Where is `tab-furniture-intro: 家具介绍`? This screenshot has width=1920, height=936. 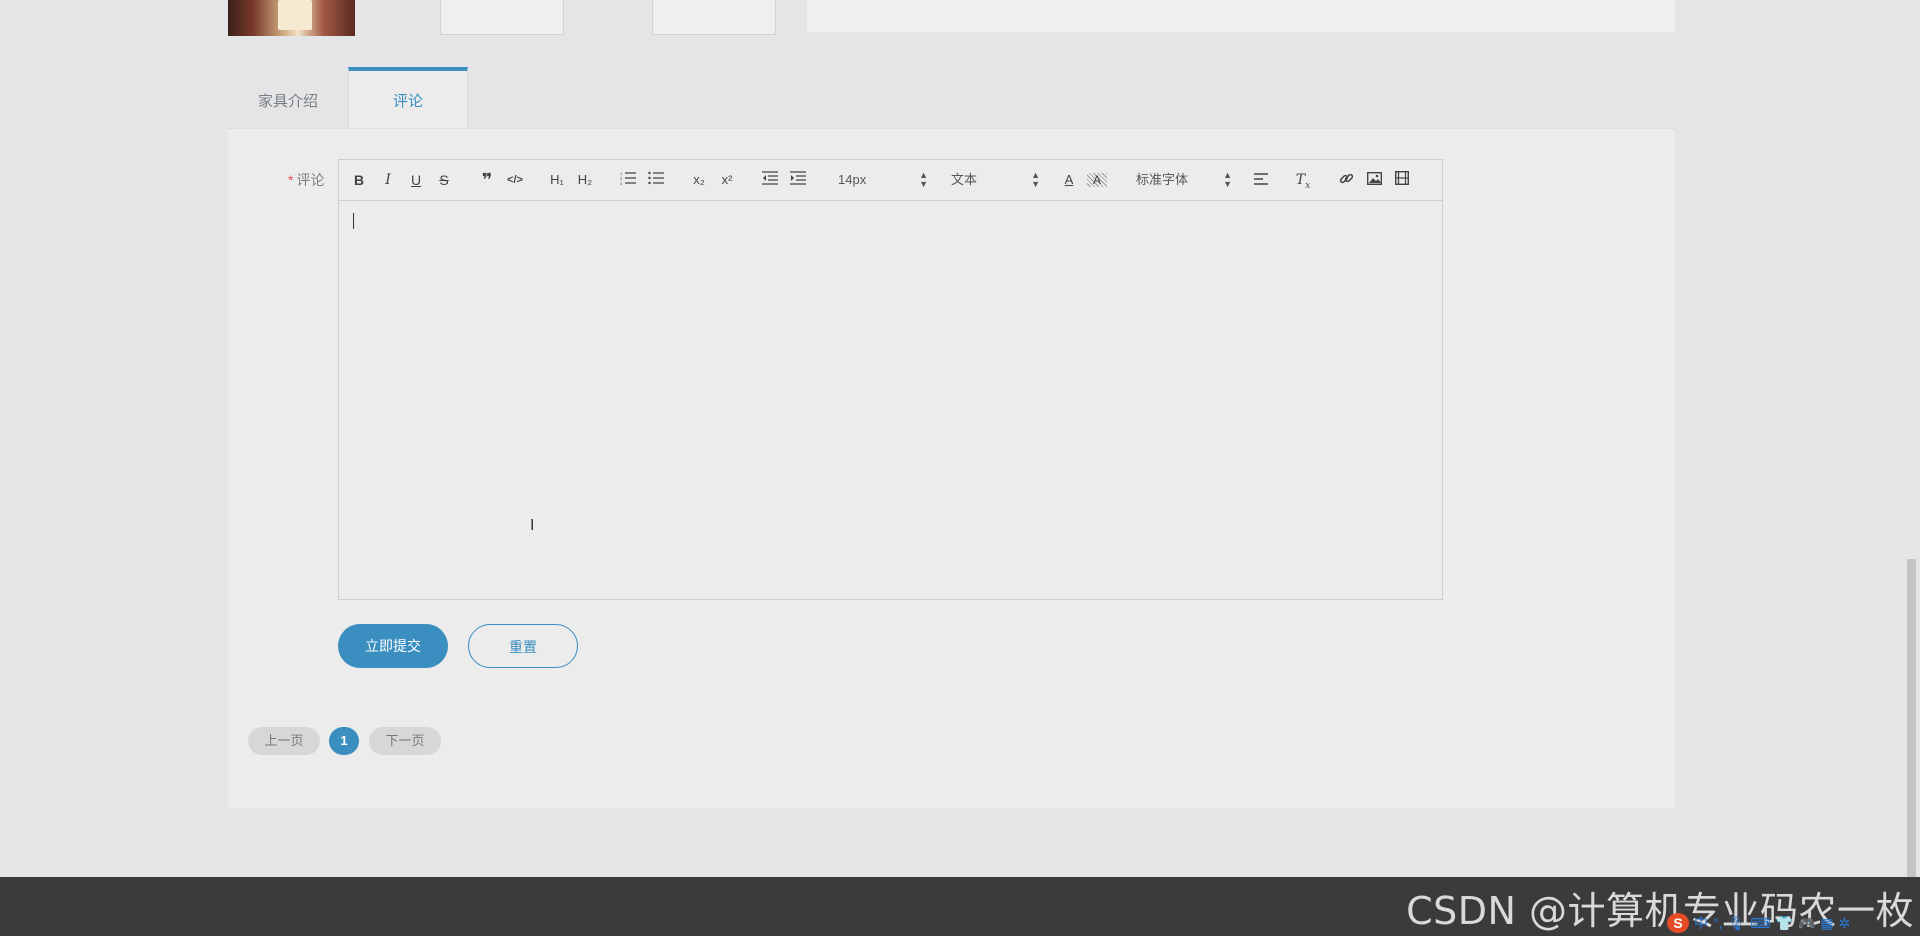 tab-furniture-intro: 家具介绍 is located at coordinates (288, 97).